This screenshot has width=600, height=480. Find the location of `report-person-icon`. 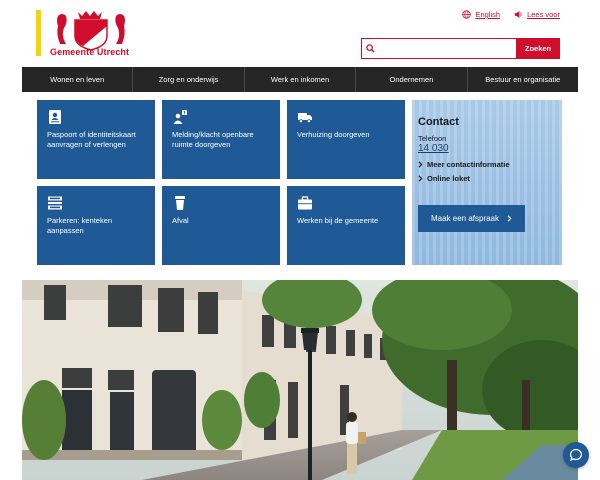

report-person-icon is located at coordinates (180, 117).